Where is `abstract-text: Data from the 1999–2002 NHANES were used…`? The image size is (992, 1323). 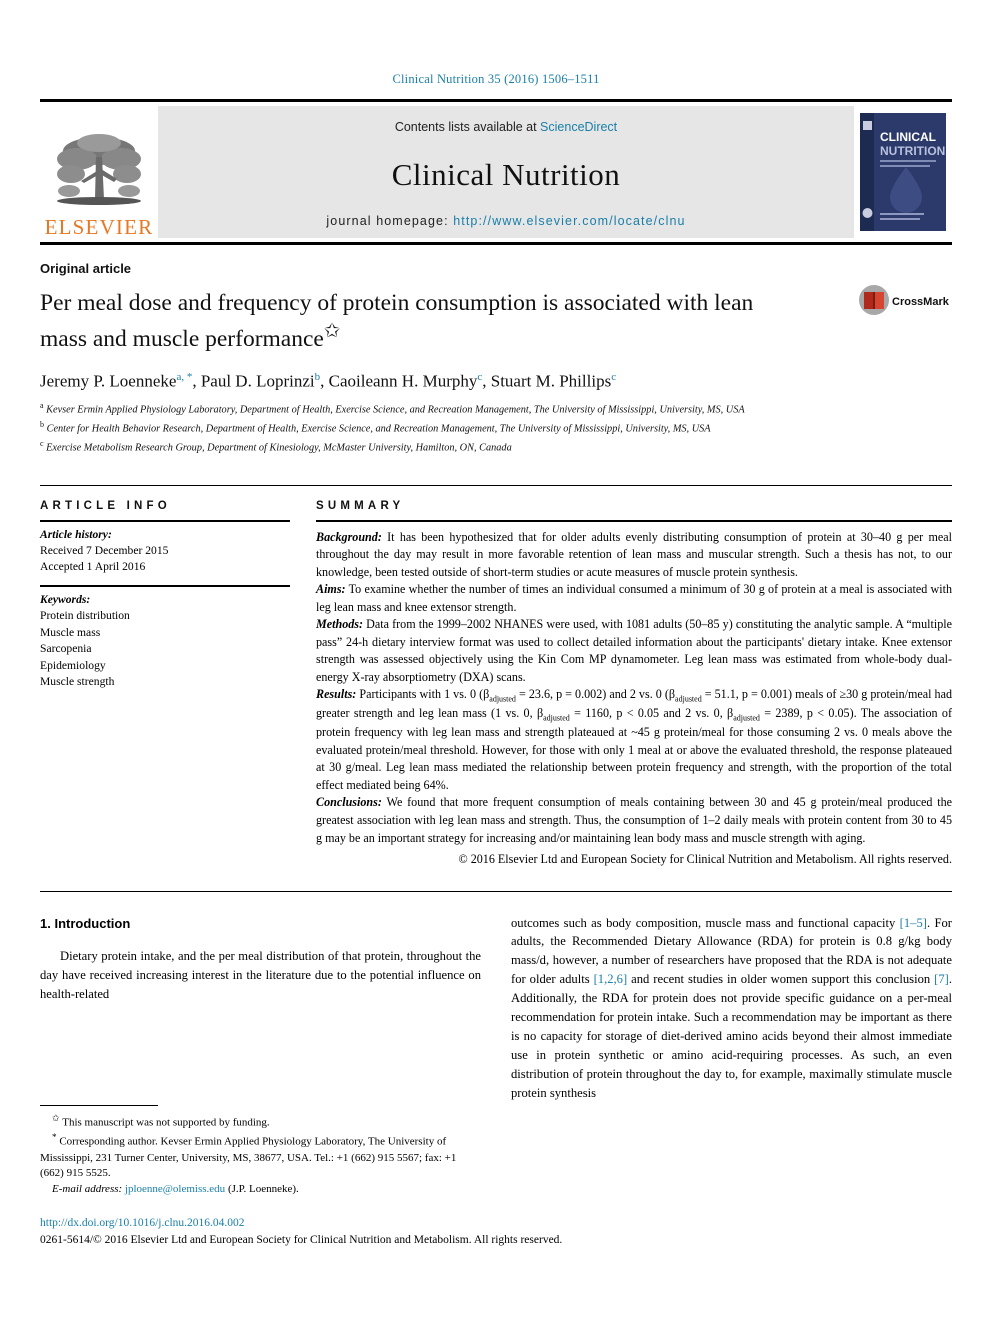 abstract-text: Data from the 1999–2002 NHANES were used… is located at coordinates (634, 650).